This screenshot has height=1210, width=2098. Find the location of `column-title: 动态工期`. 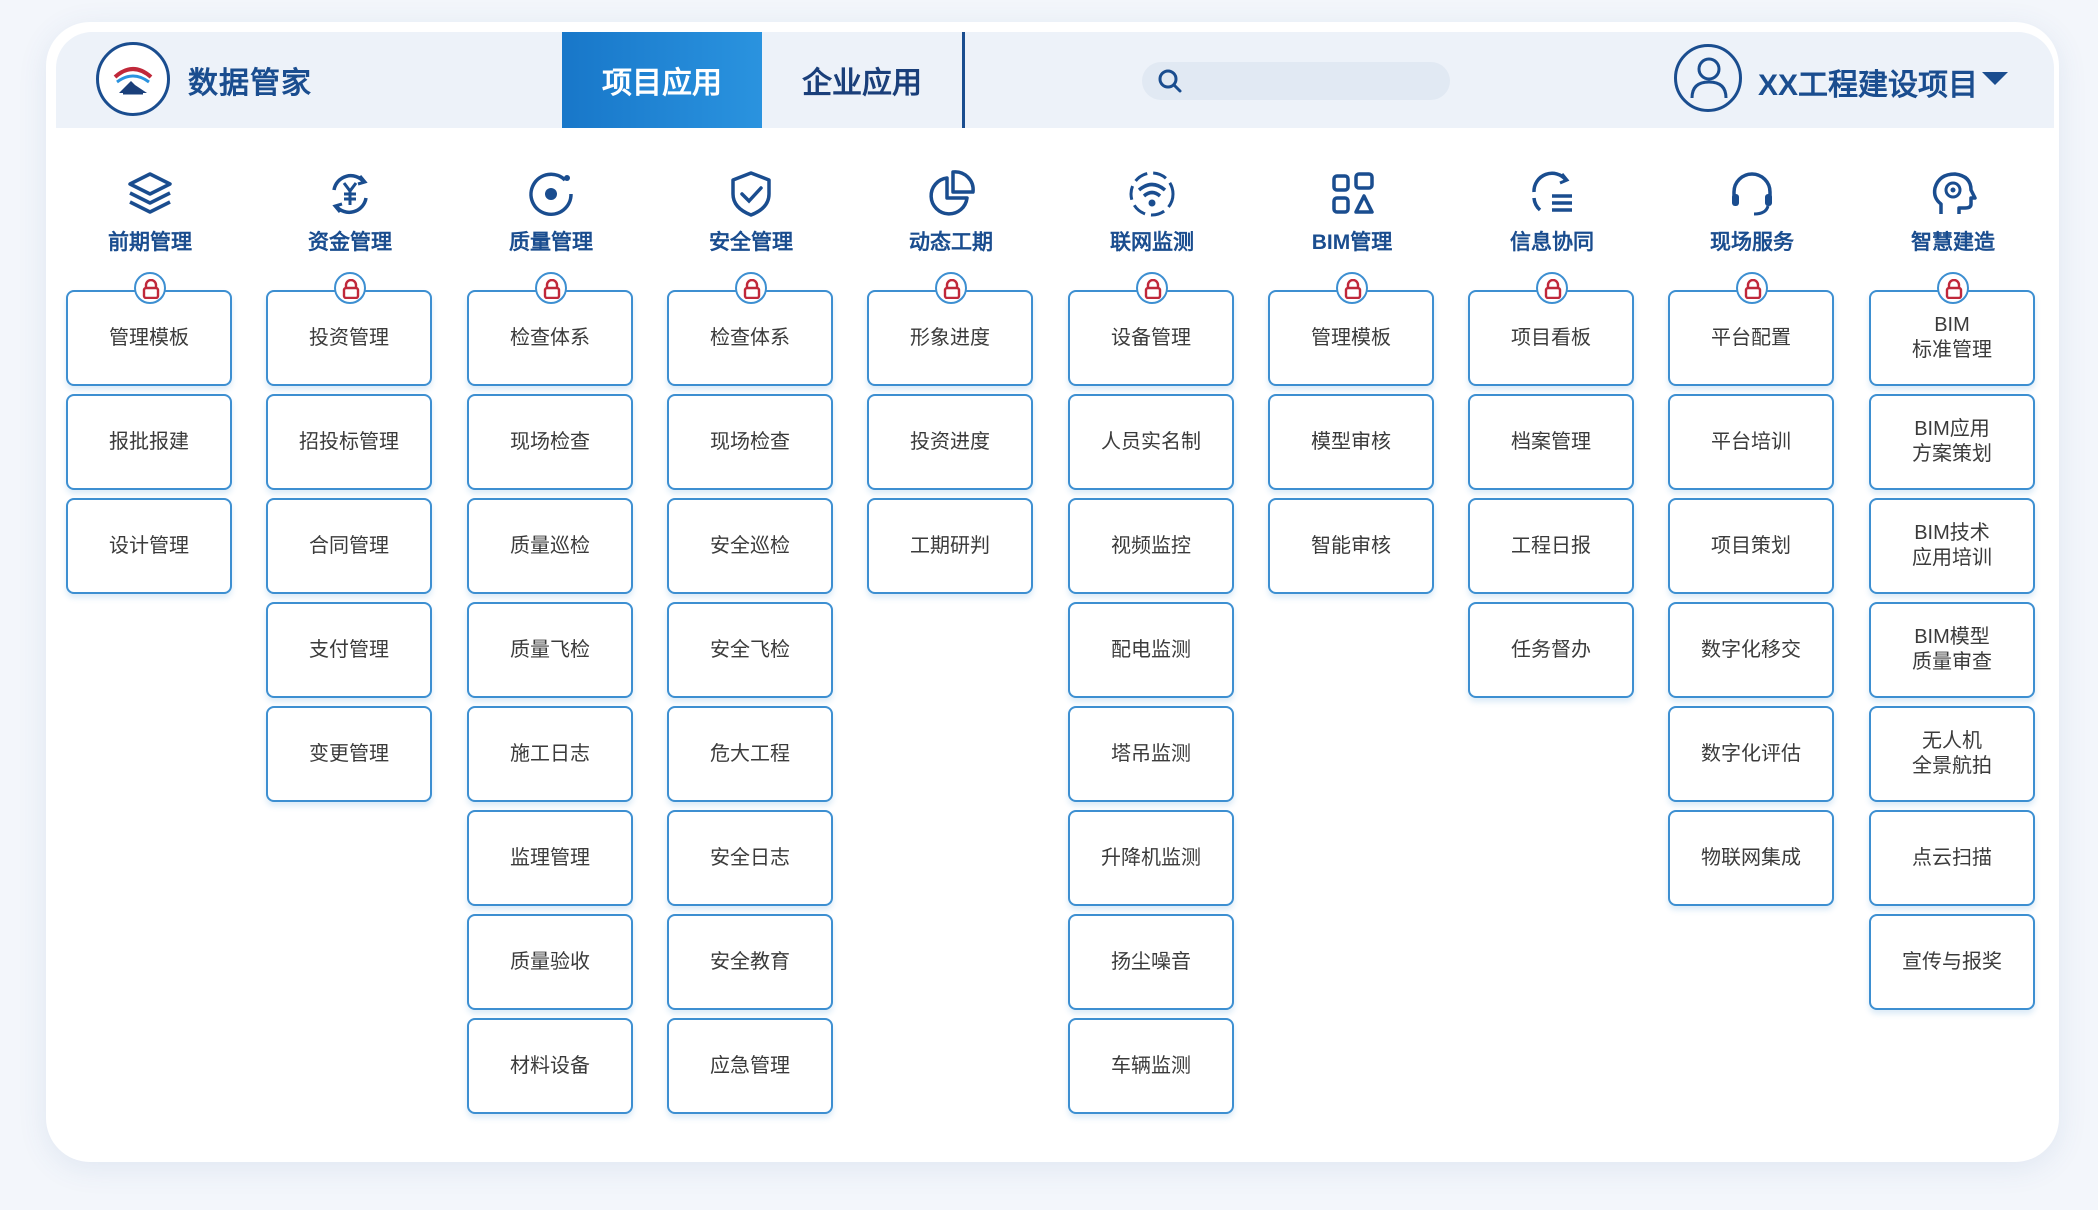

column-title: 动态工期 is located at coordinates (951, 241).